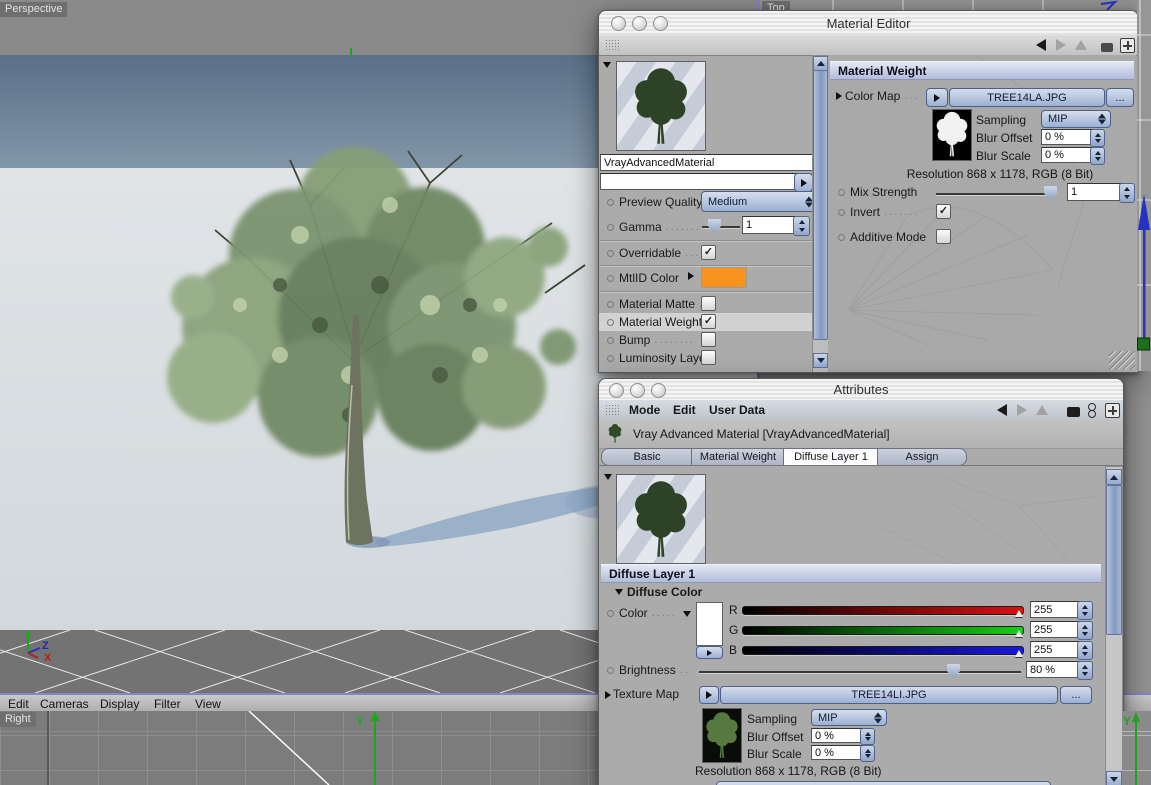  I want to click on menu-view: View, so click(208, 704).